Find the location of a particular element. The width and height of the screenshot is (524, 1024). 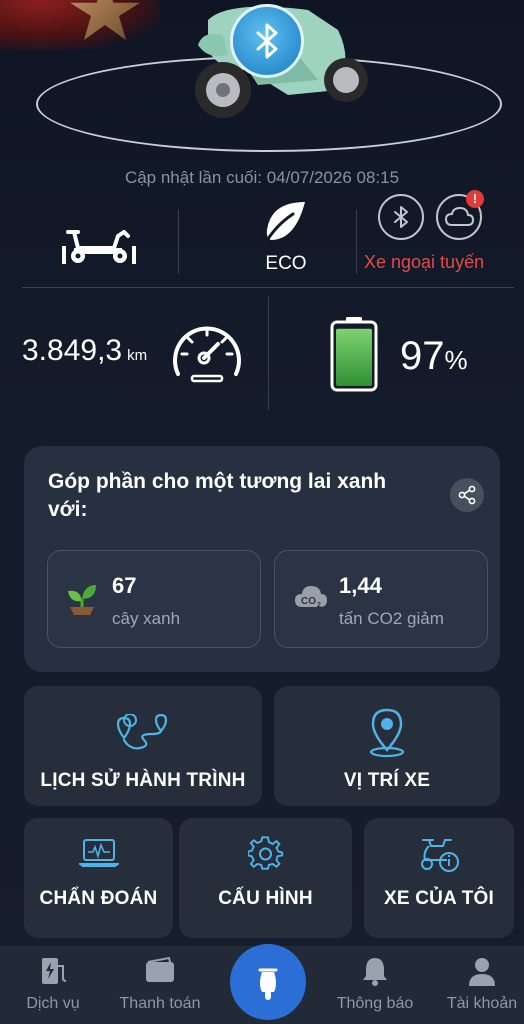

nav-account-label: Tài khoản is located at coordinates (482, 1003).